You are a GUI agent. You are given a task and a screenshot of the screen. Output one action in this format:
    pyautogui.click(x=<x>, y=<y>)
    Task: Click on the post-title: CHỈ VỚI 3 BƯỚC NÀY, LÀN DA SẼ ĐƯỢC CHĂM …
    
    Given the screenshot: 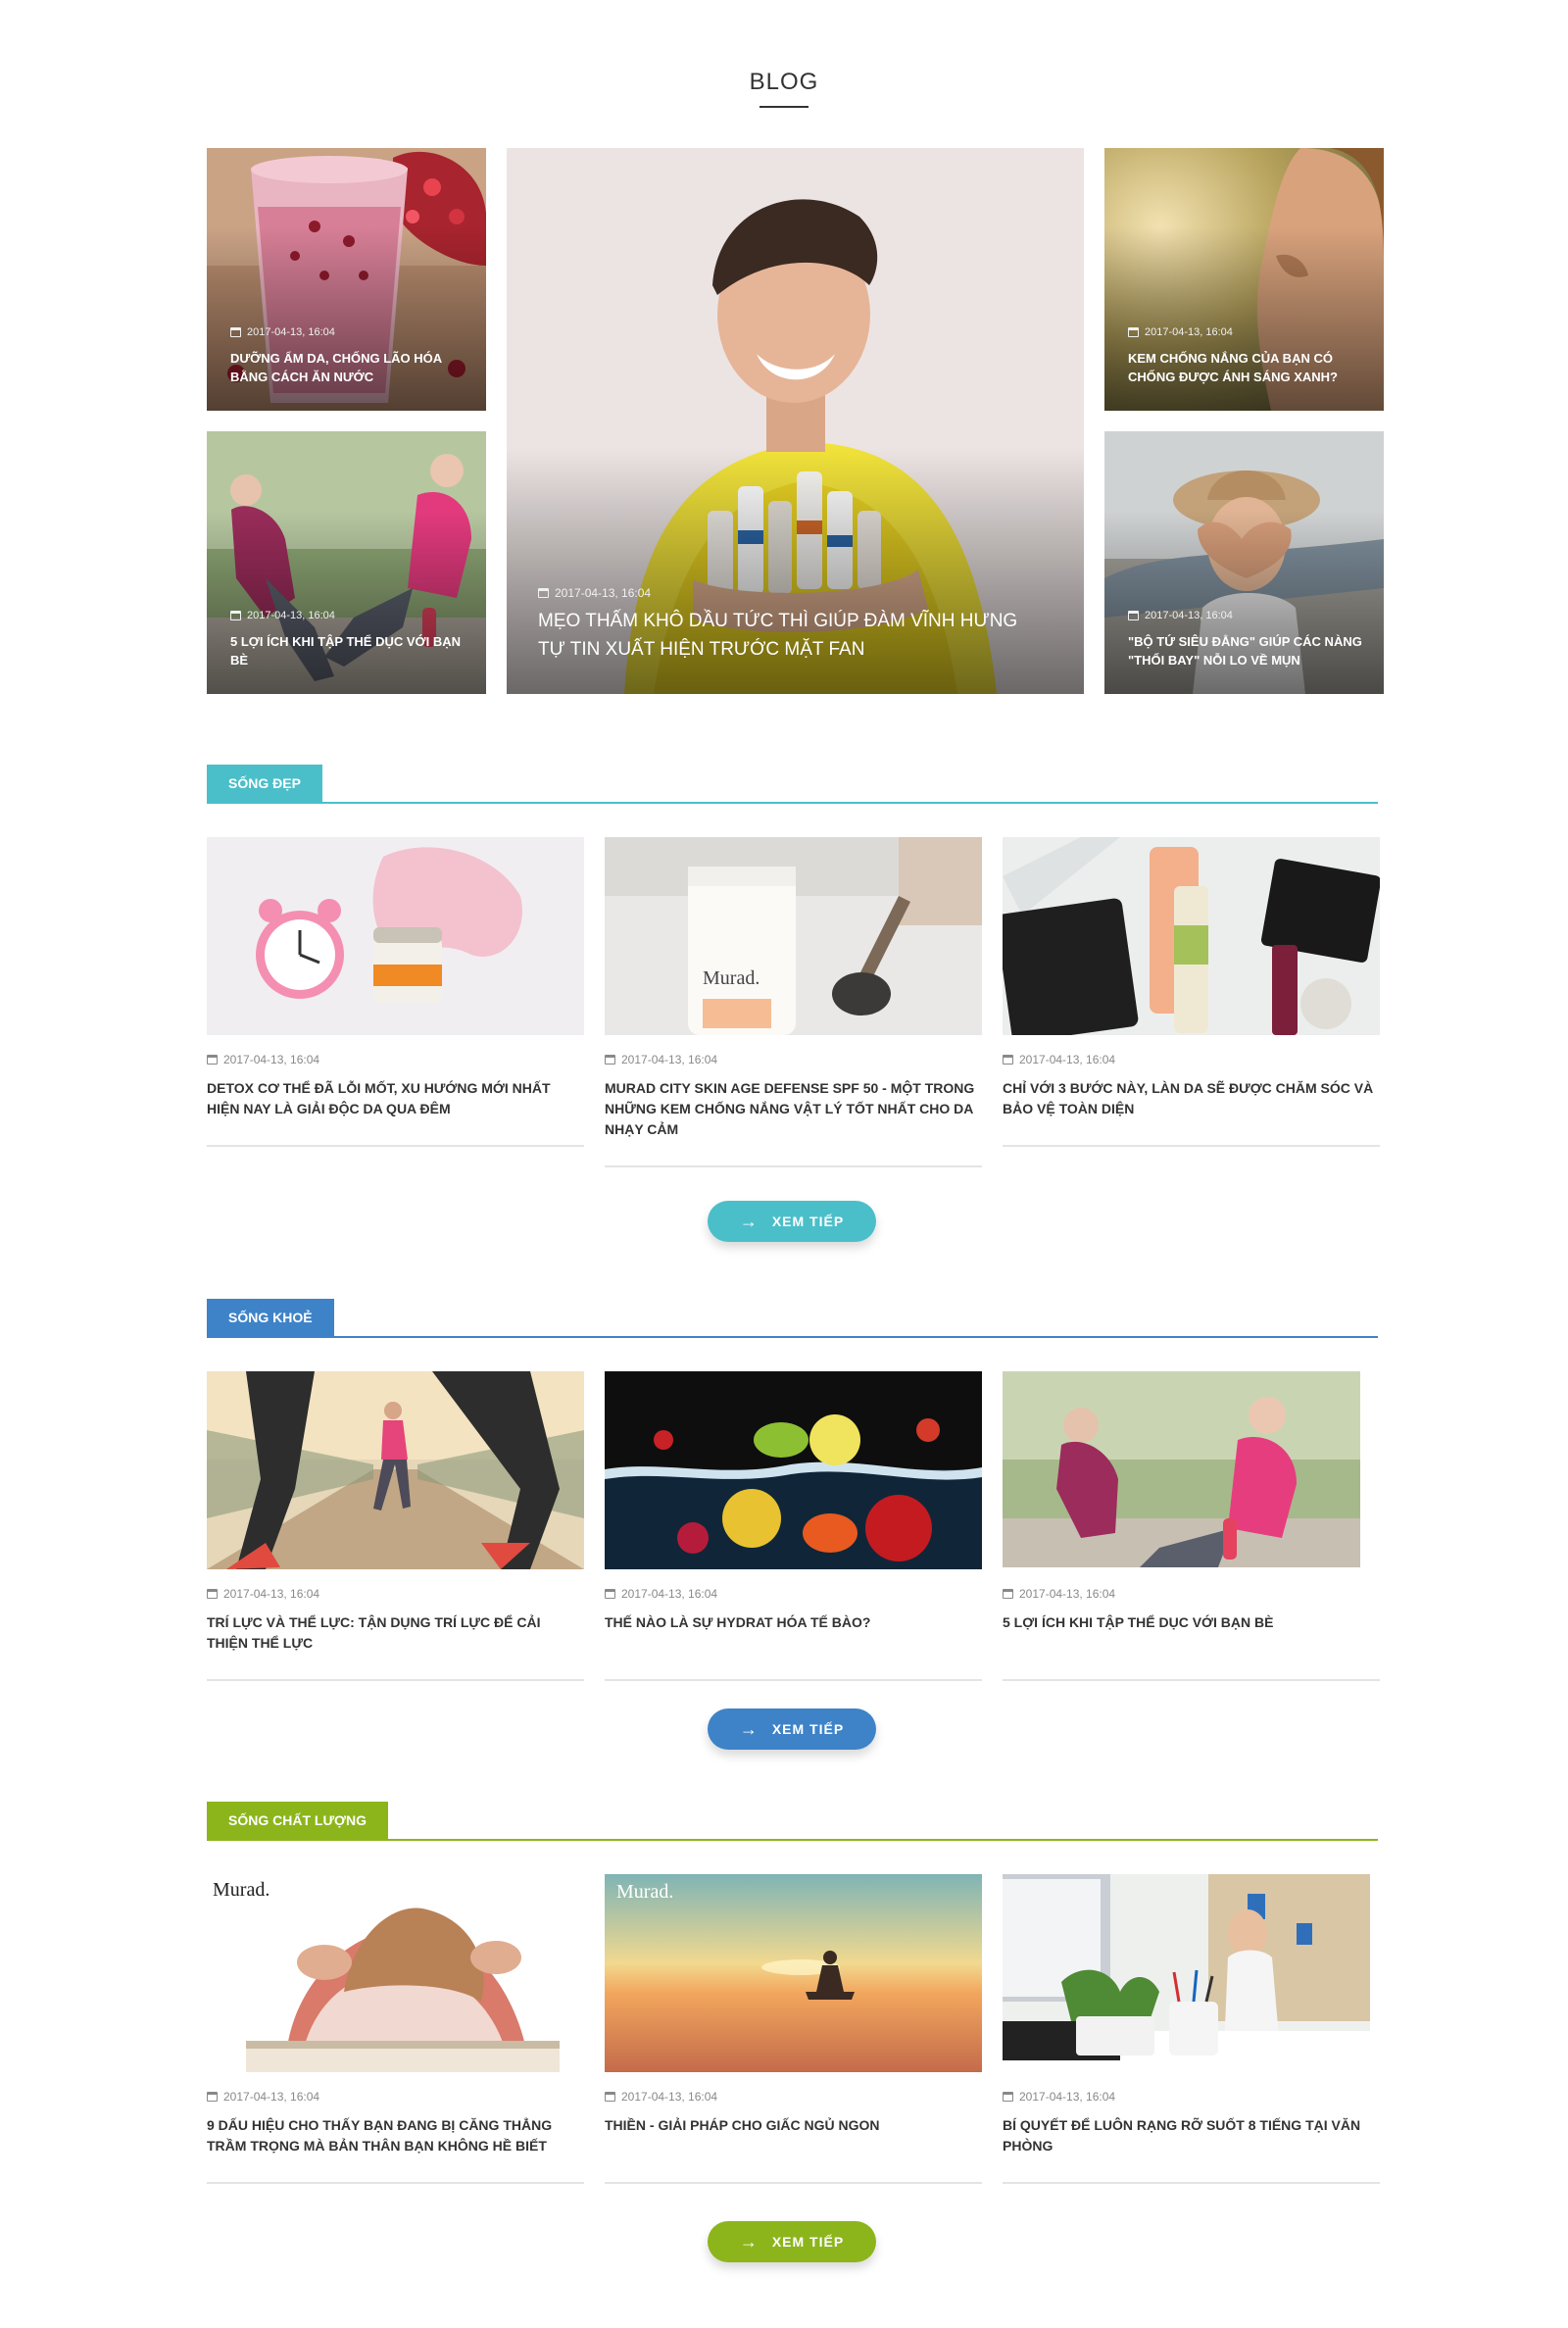 What is the action you would take?
    pyautogui.click(x=1191, y=1098)
    